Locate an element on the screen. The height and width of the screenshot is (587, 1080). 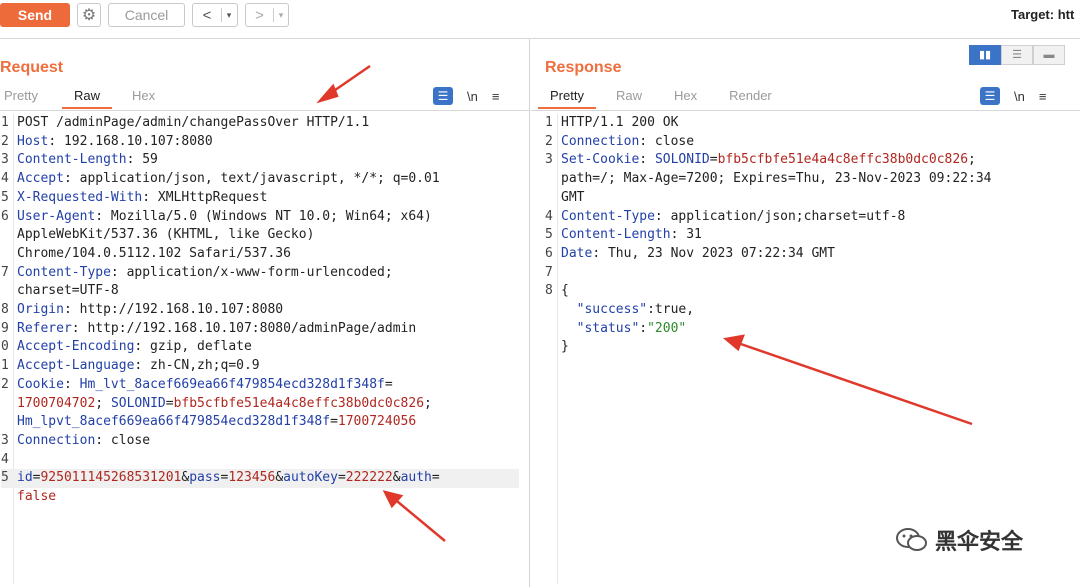
arrow-request-body is located at coordinates (418, 519).